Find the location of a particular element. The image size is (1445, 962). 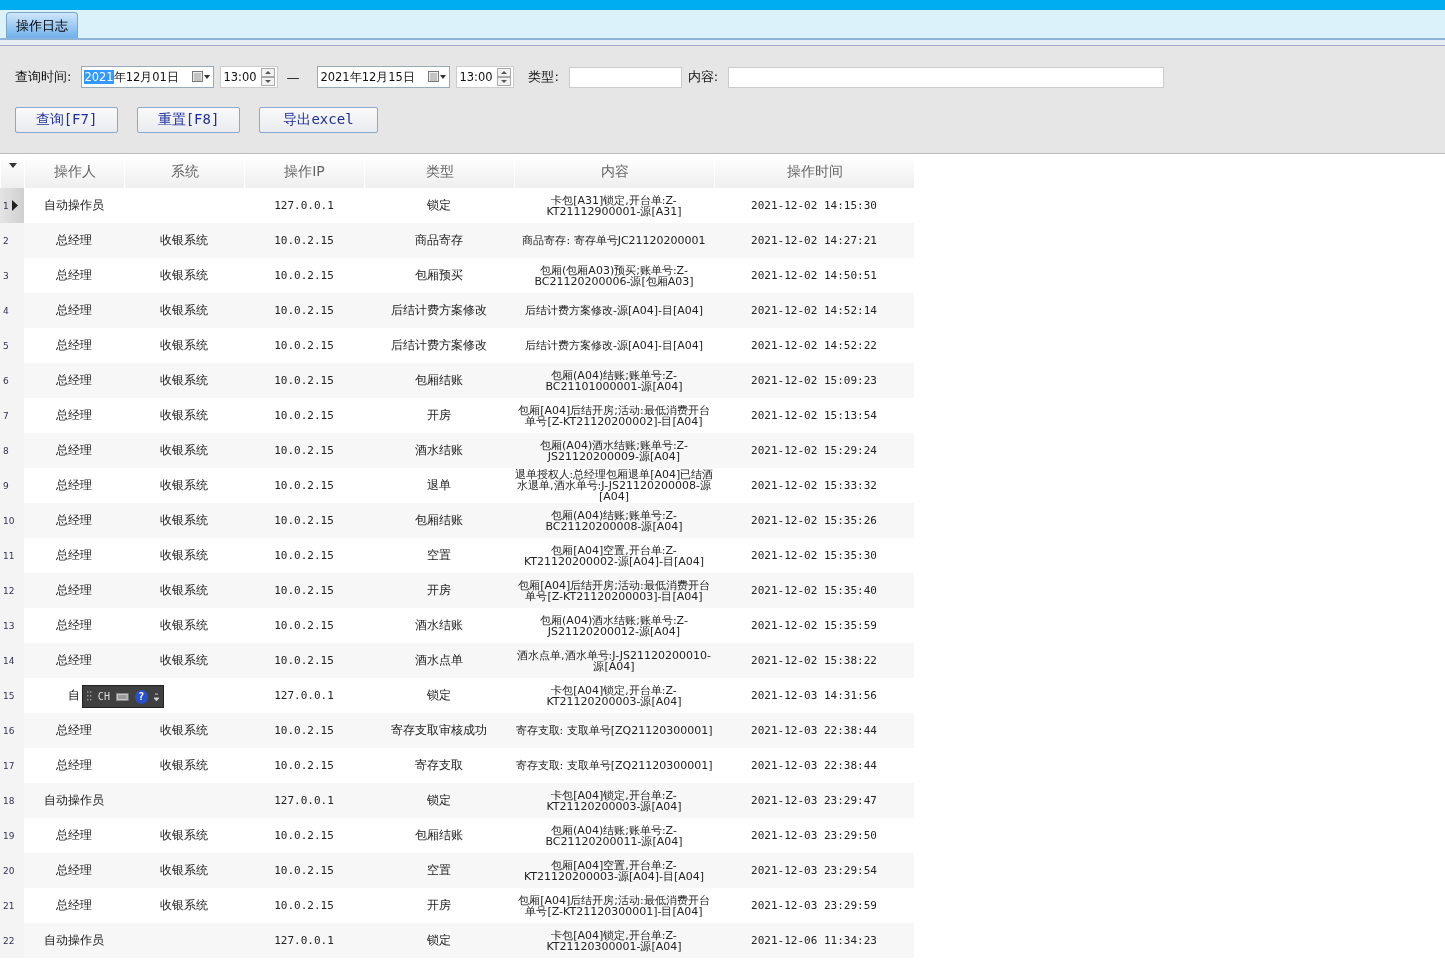

table-cell: 自动操作员 is located at coordinates (74, 205).